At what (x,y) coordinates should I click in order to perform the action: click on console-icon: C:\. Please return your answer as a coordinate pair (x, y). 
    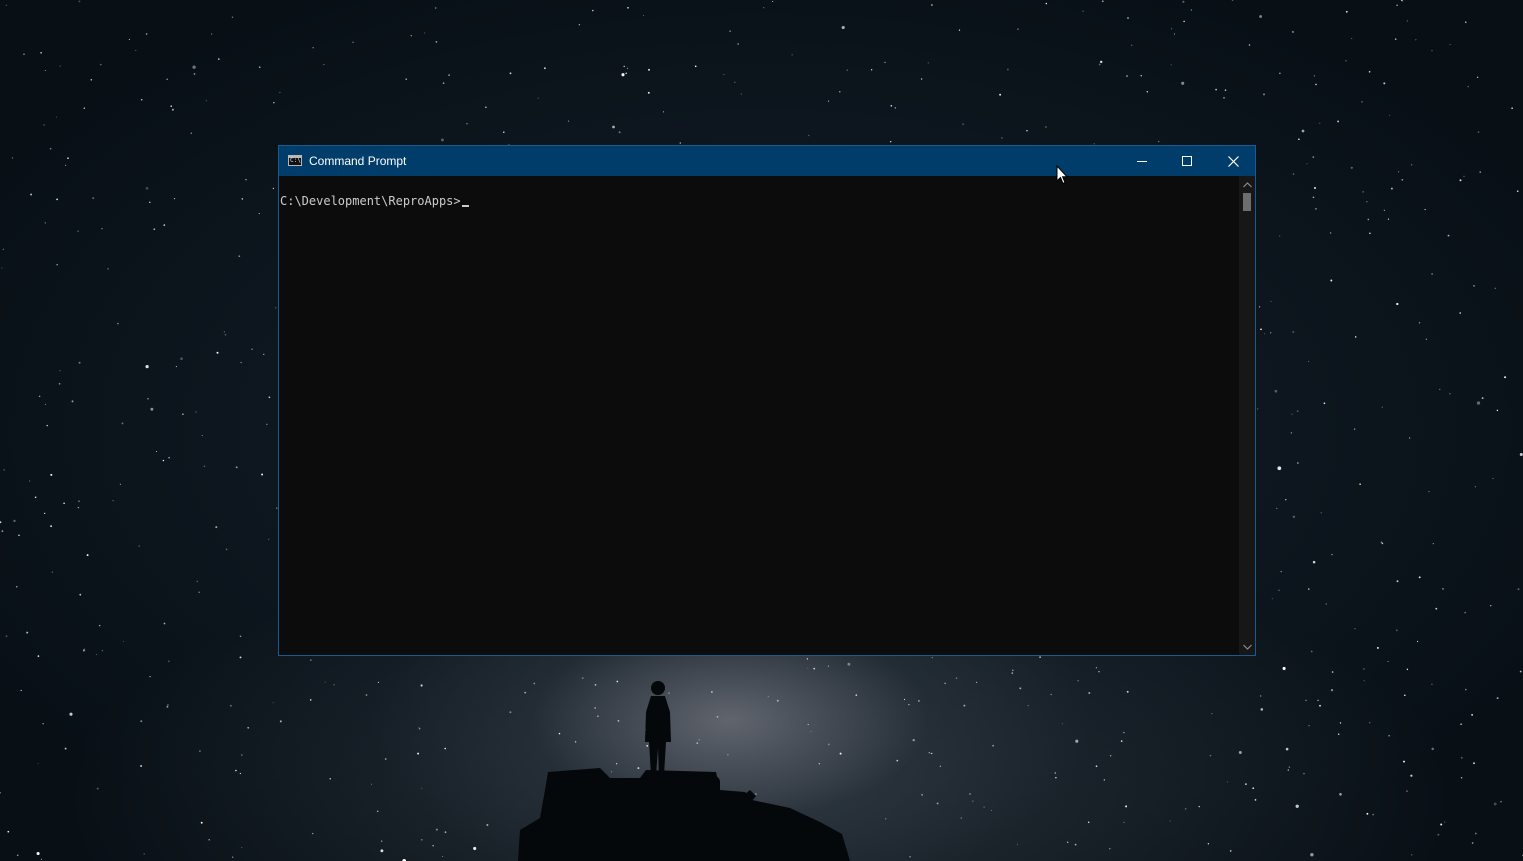
    Looking at the image, I should click on (295, 160).